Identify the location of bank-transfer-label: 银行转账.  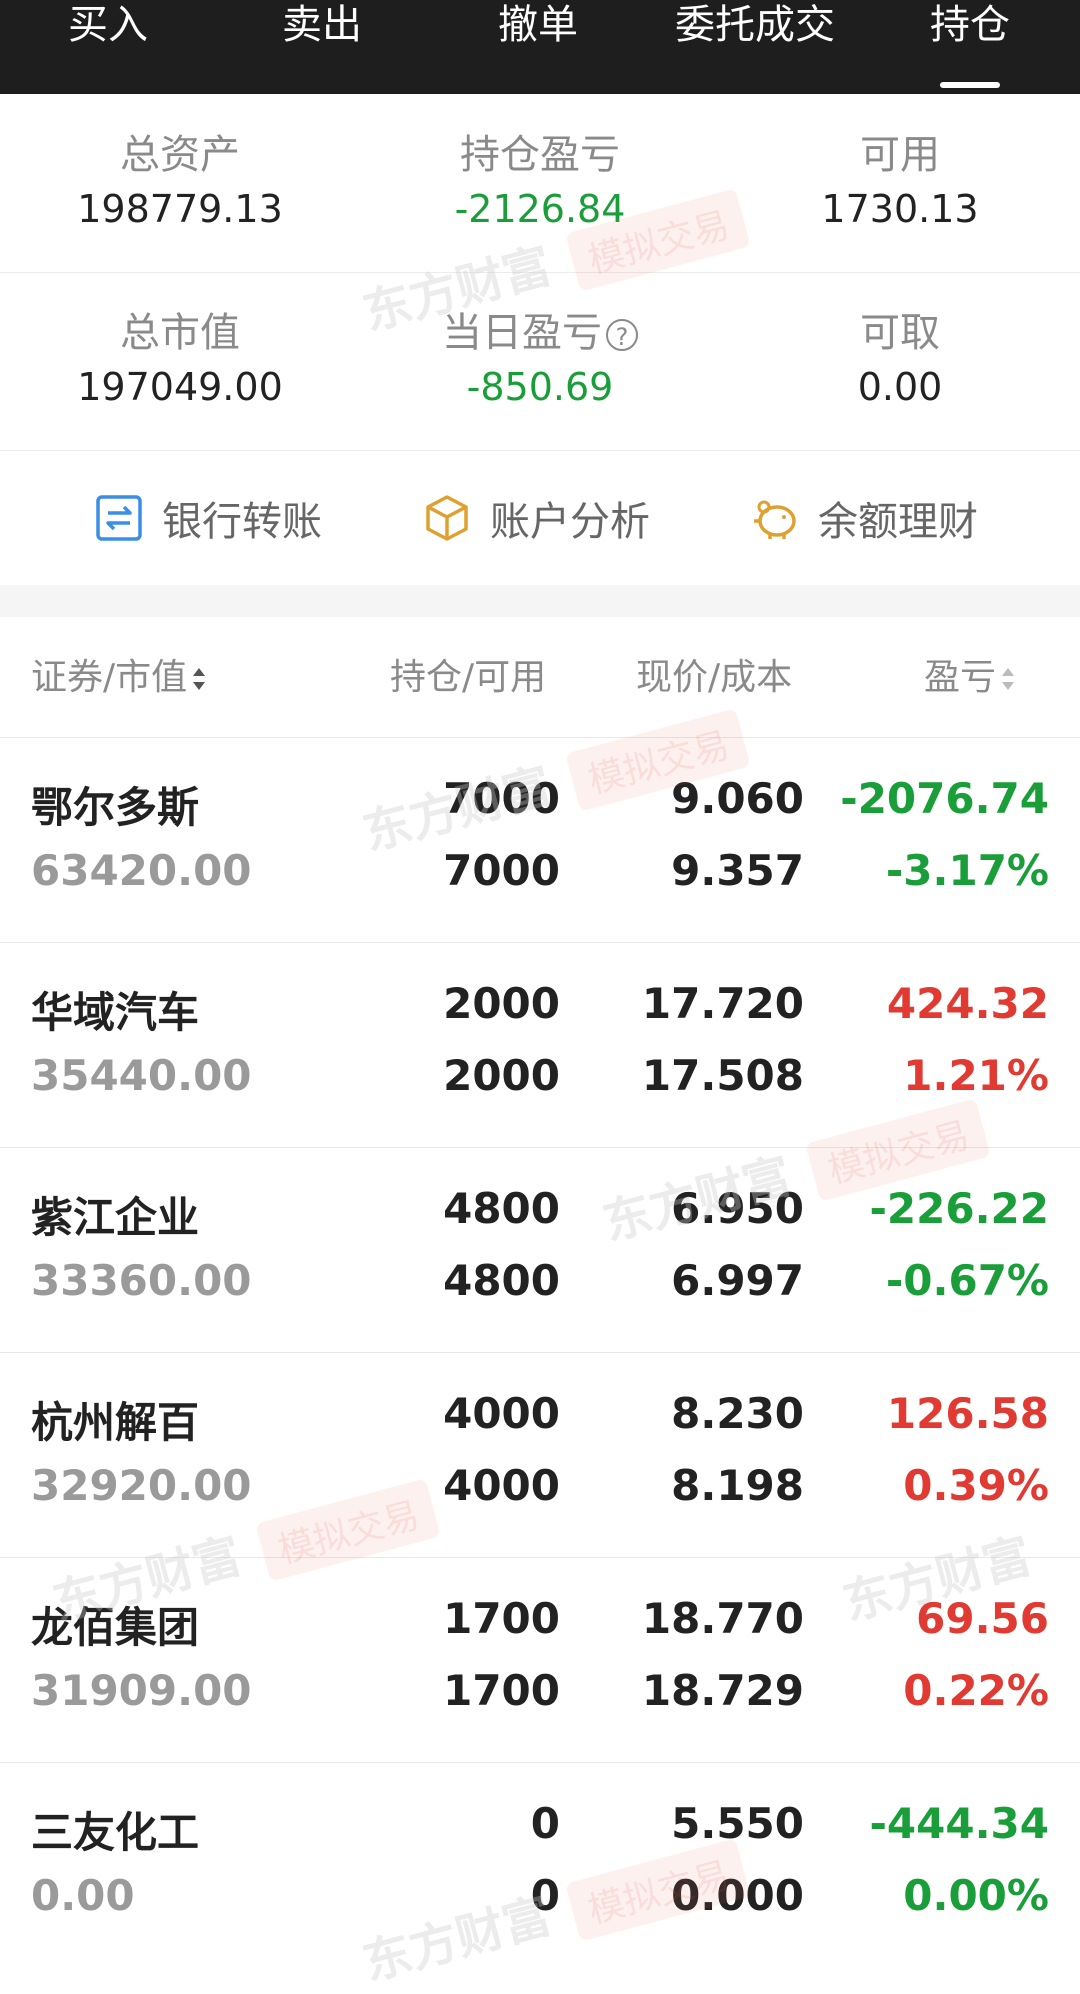
(242, 522).